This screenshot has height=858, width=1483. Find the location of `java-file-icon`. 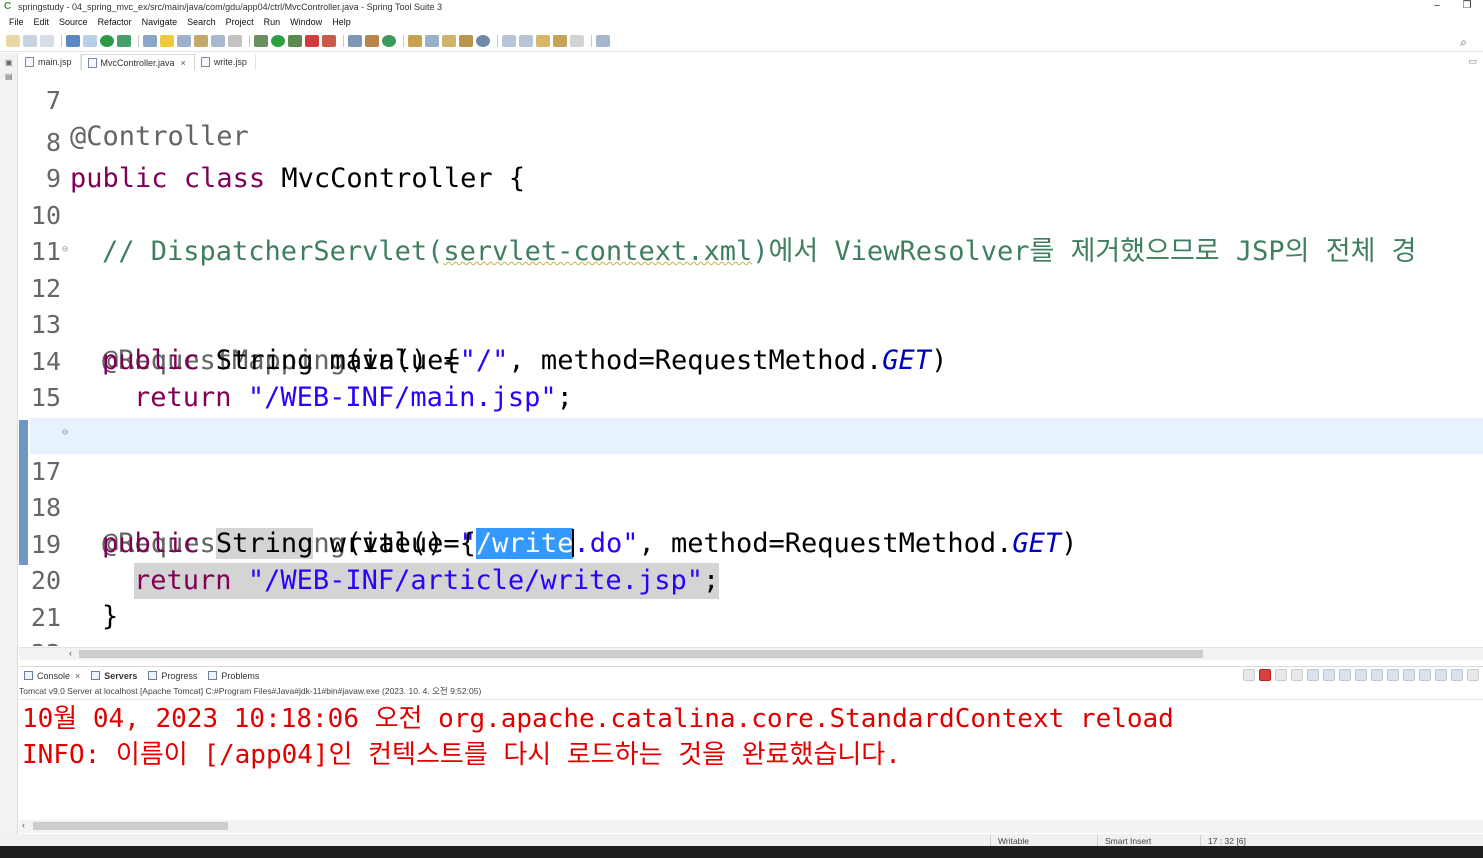

java-file-icon is located at coordinates (92, 62).